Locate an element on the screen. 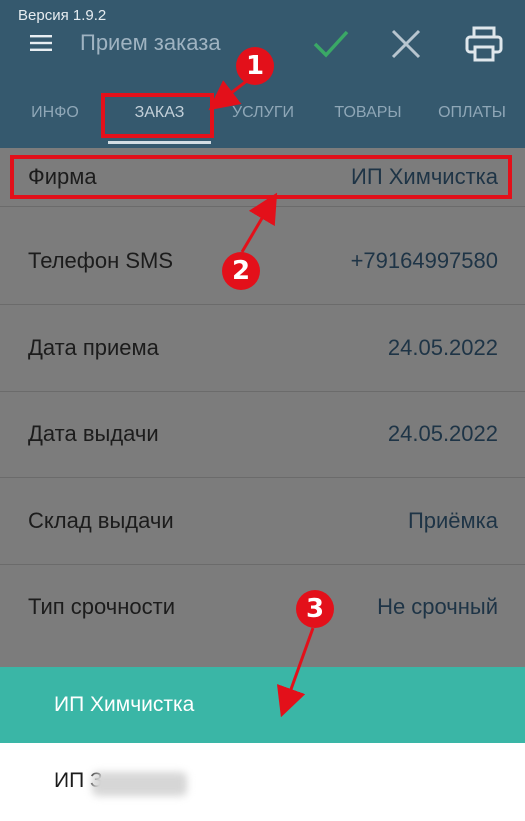 The width and height of the screenshot is (525, 821). row-issue-date: Дата выдачи 24.05.2022 is located at coordinates (262, 434).